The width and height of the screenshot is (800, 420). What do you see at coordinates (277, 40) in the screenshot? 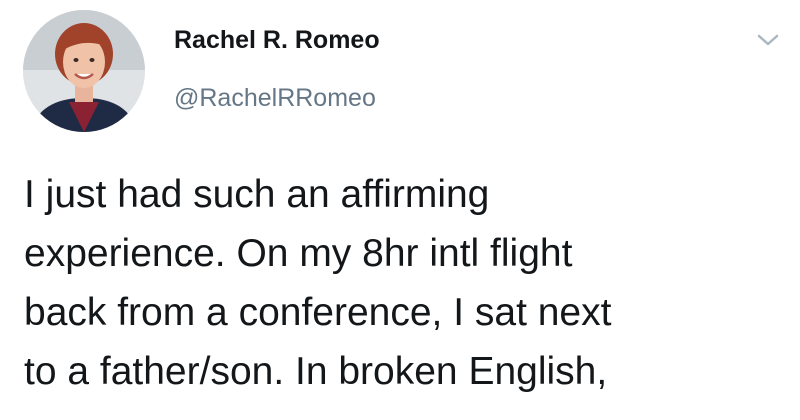
I see `author-display-name: Rachel R. Romeo` at bounding box center [277, 40].